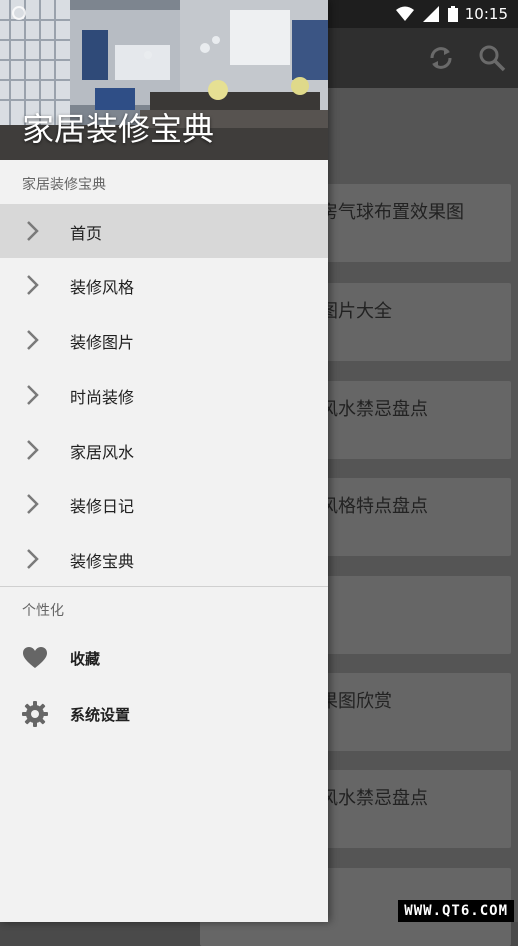 The width and height of the screenshot is (518, 946). I want to click on wifi-icon, so click(404, 13).